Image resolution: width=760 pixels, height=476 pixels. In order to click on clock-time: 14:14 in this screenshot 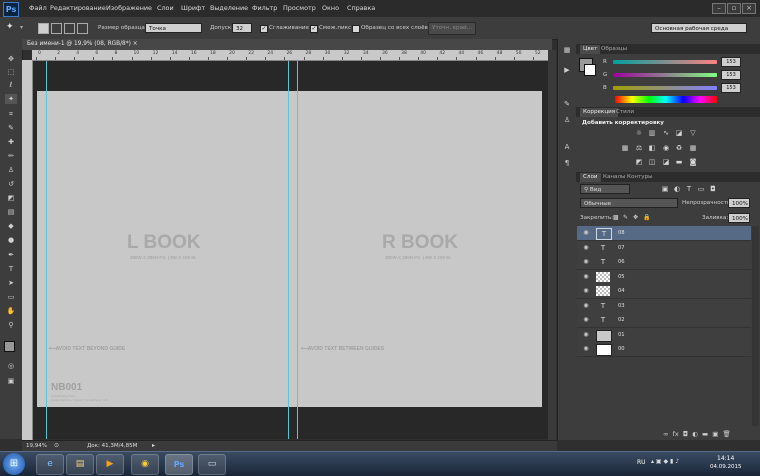, I will do `click(725, 458)`.